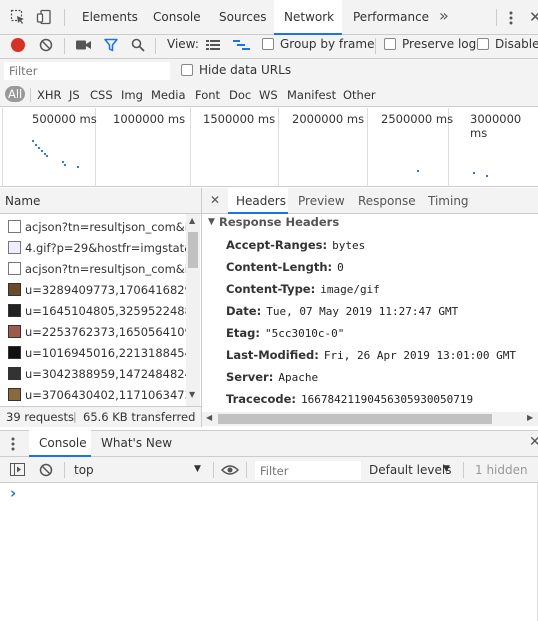  What do you see at coordinates (187, 70) in the screenshot?
I see `hide-data-urls-checkbox` at bounding box center [187, 70].